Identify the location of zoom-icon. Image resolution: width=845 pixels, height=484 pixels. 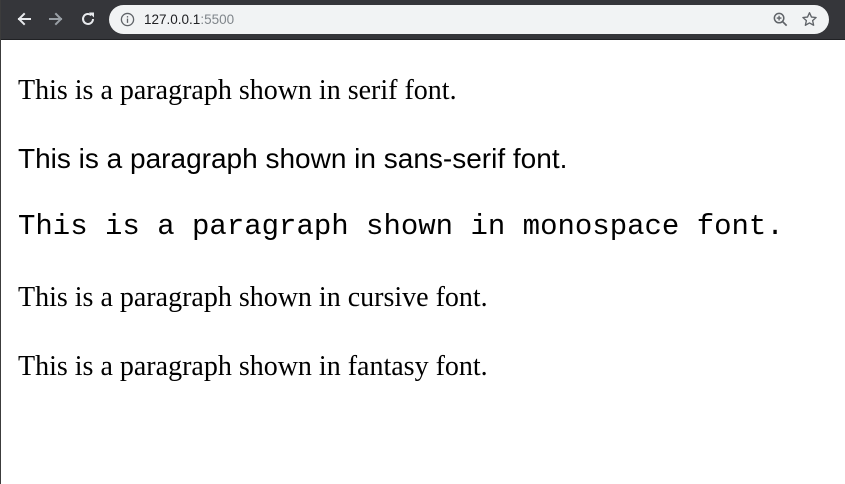
(780, 19).